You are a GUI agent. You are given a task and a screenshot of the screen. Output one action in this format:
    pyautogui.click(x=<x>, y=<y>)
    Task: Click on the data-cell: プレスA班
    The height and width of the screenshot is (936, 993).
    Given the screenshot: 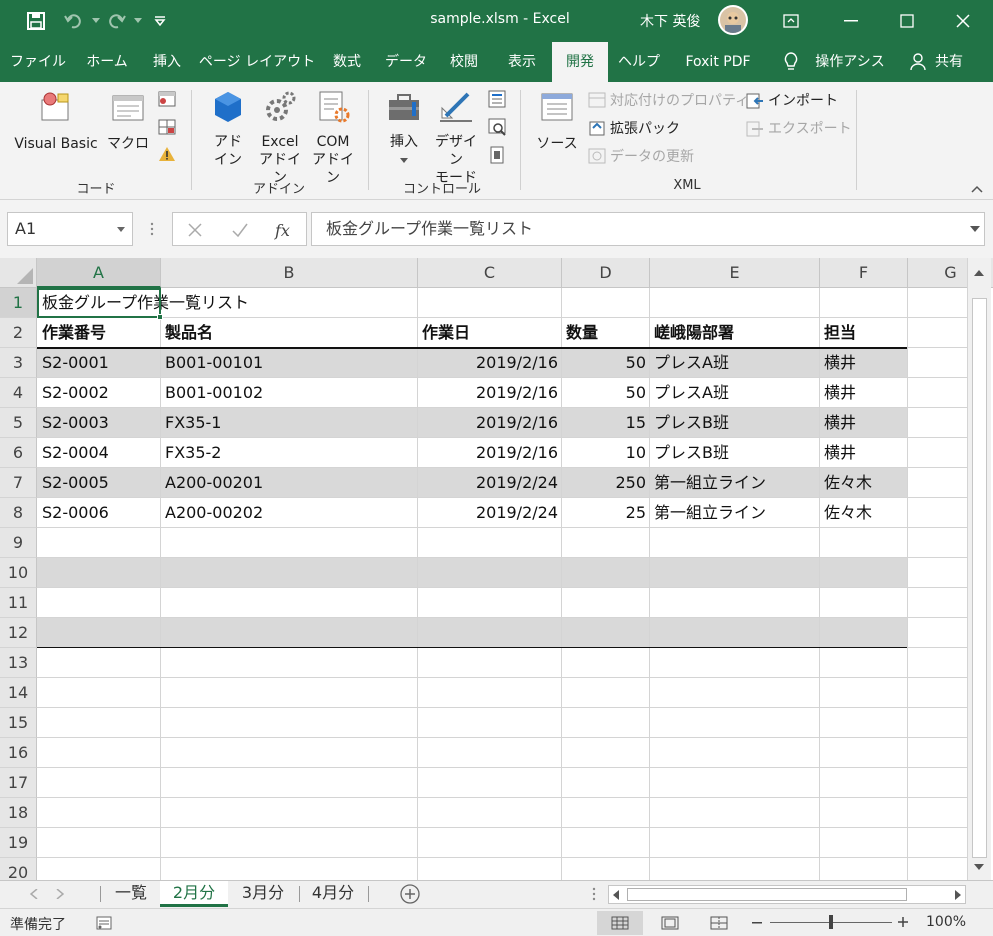 What is the action you would take?
    pyautogui.click(x=691, y=393)
    